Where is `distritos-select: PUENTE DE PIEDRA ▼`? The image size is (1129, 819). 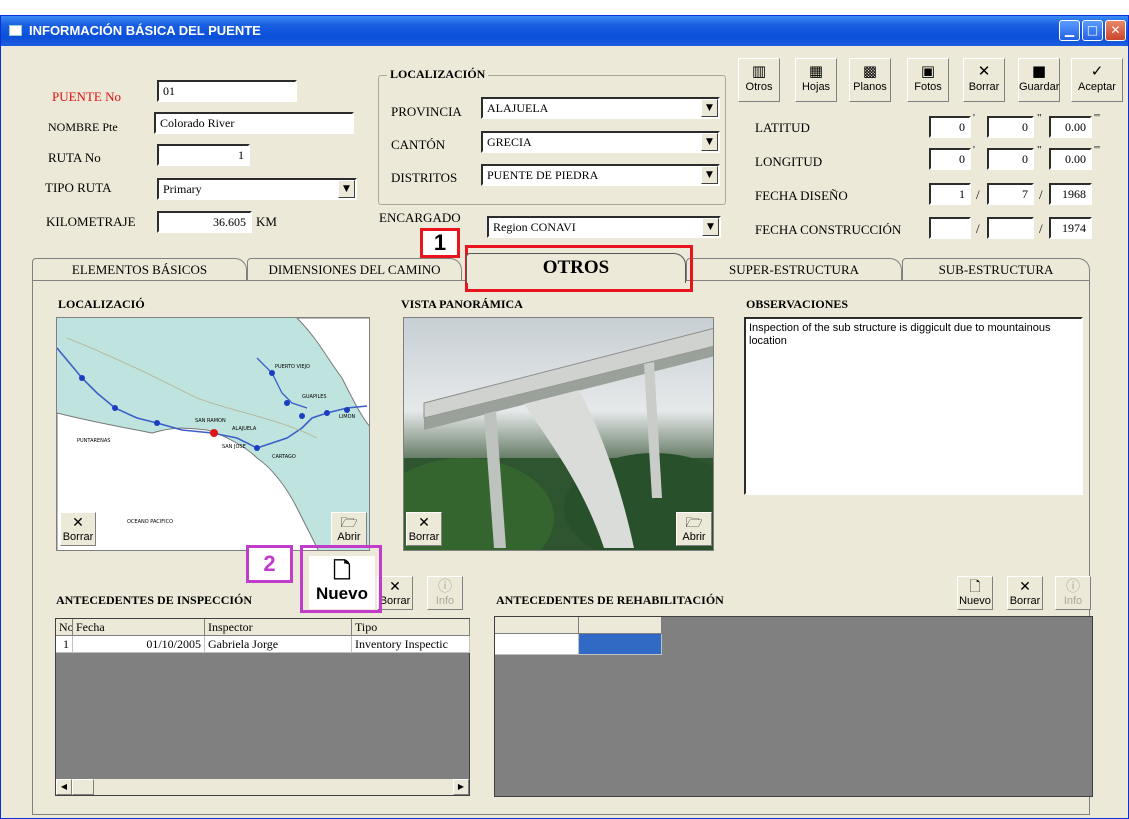 distritos-select: PUENTE DE PIEDRA ▼ is located at coordinates (600, 175).